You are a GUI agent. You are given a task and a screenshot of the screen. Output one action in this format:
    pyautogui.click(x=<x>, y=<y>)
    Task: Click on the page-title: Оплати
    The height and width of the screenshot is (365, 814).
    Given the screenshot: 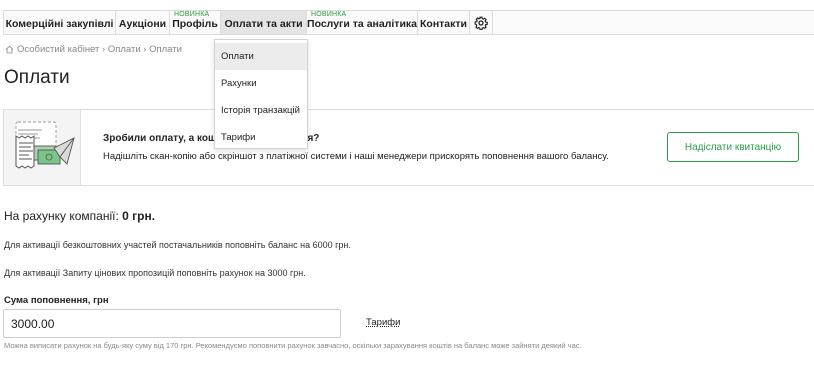 What is the action you would take?
    pyautogui.click(x=37, y=77)
    